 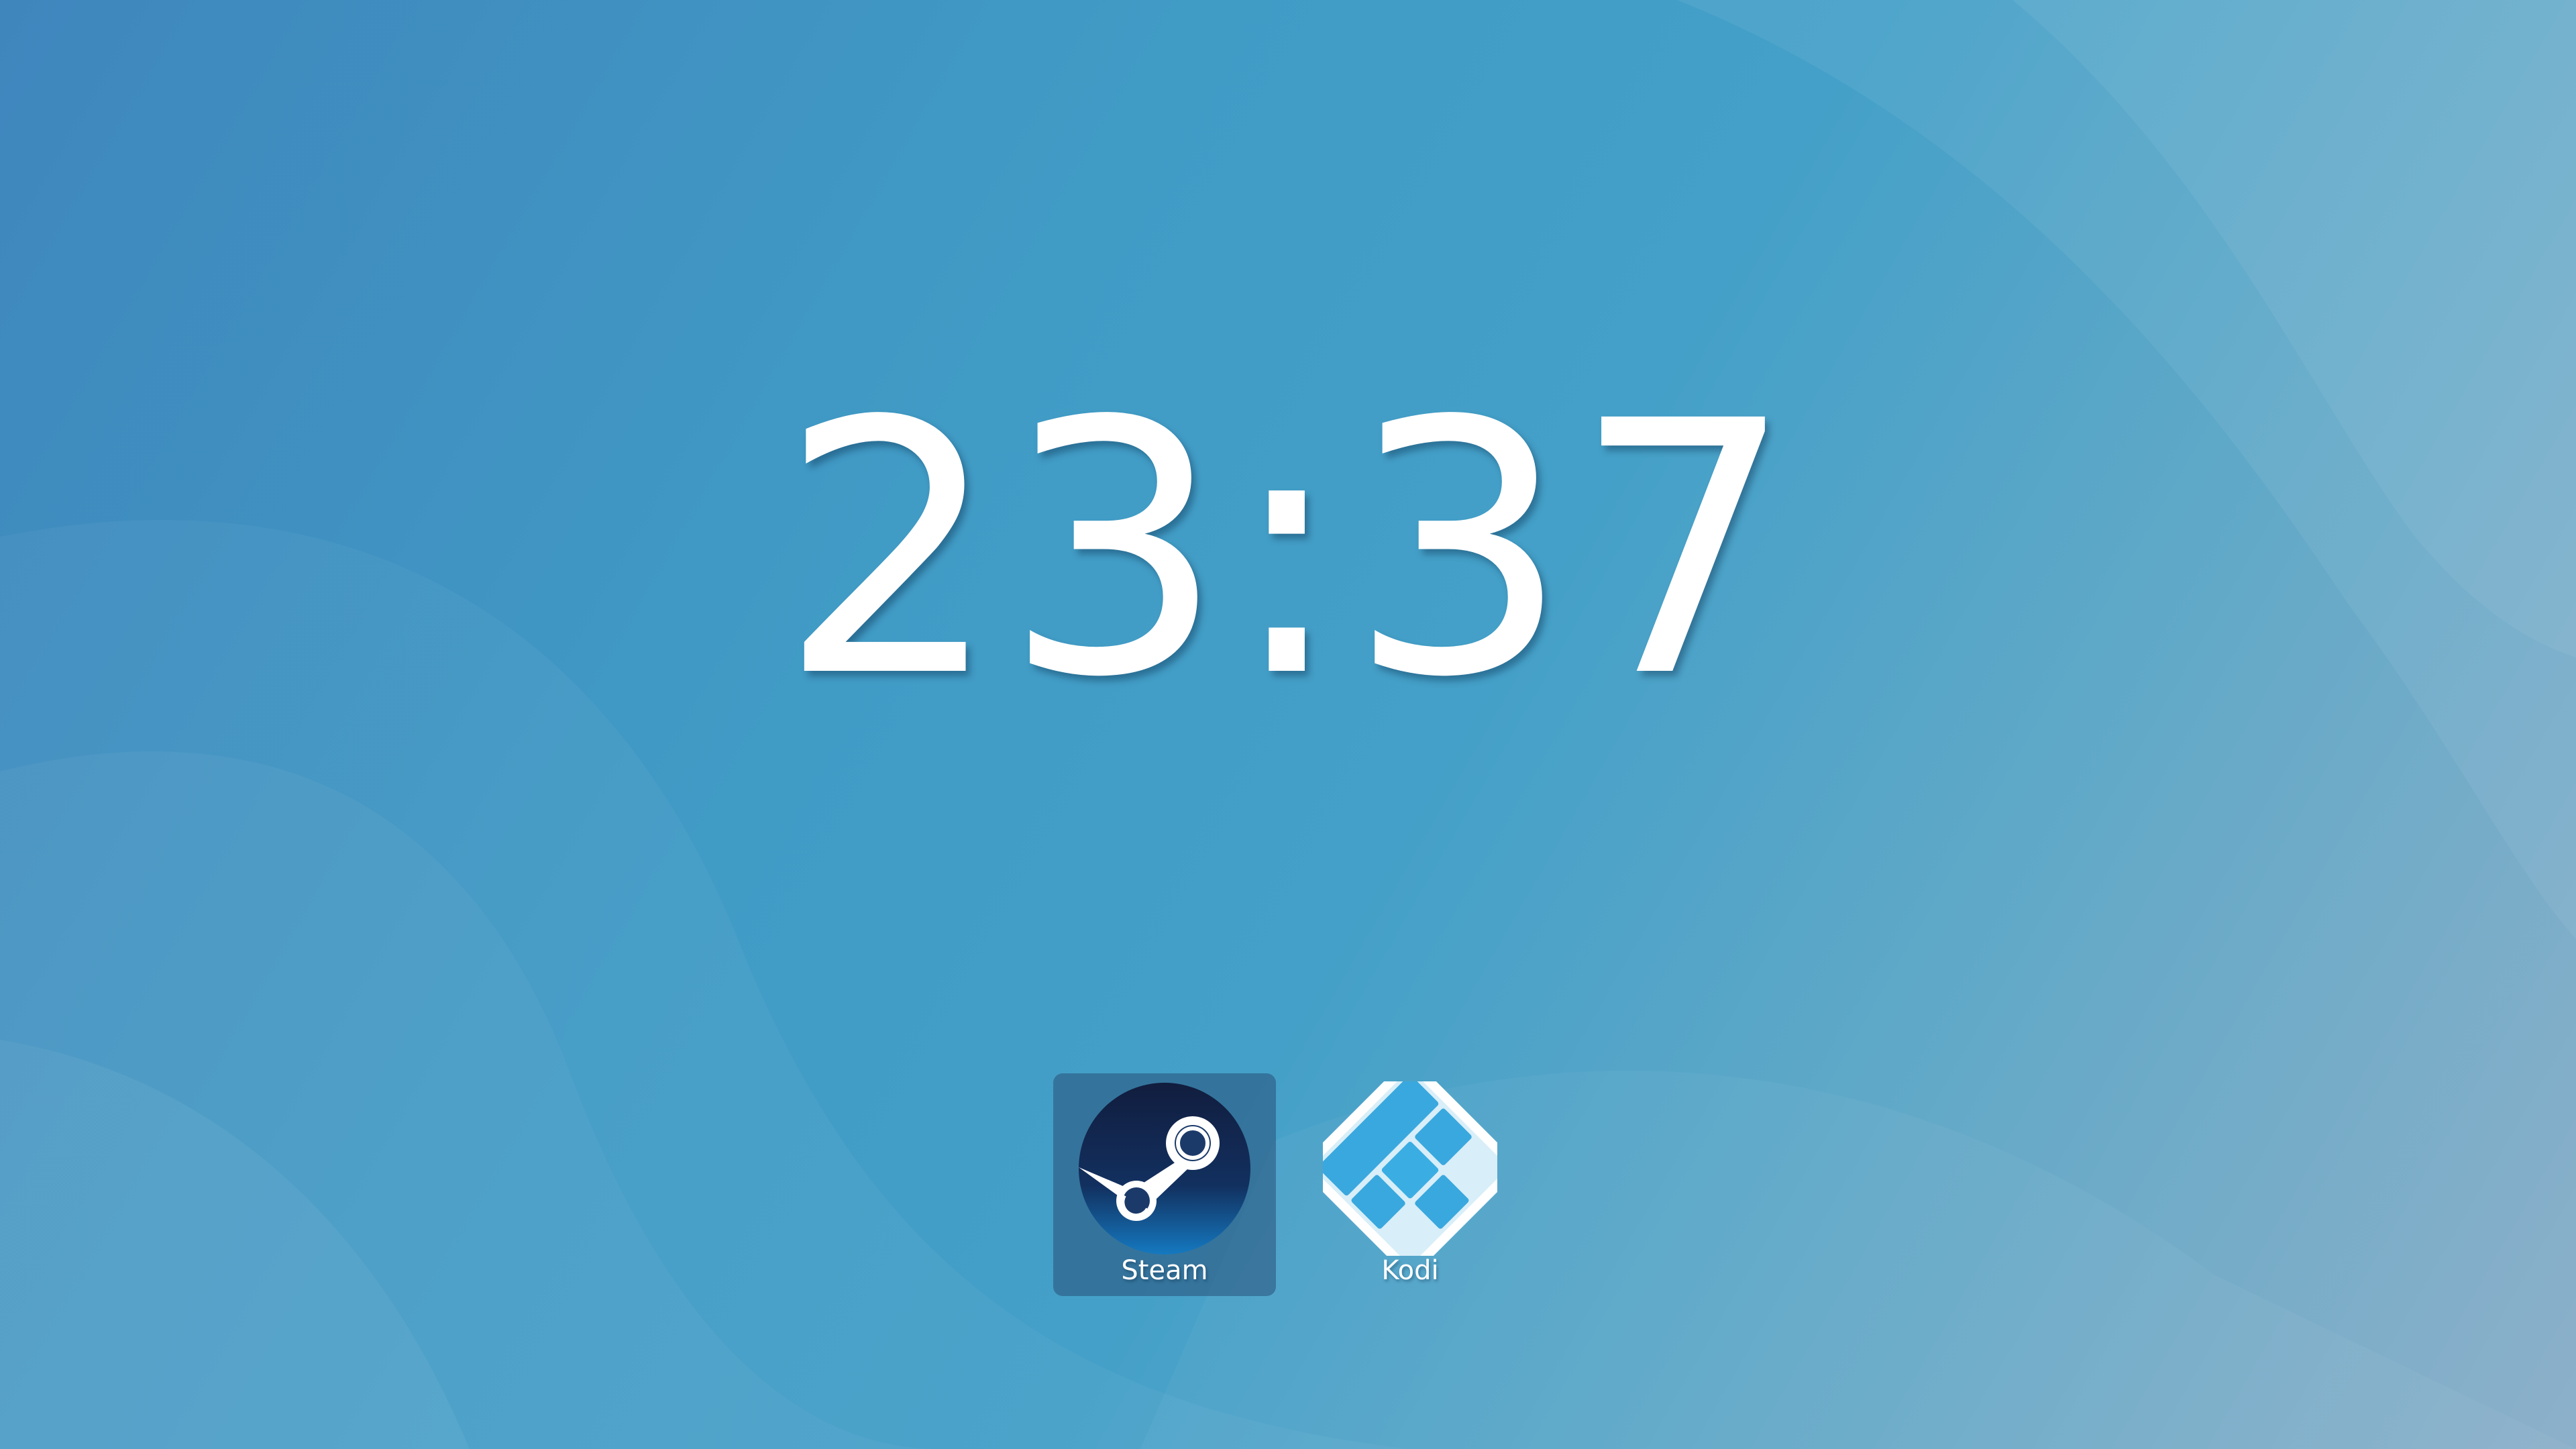 I want to click on app-launcher-row: Steam Kodi, so click(x=1288, y=1184).